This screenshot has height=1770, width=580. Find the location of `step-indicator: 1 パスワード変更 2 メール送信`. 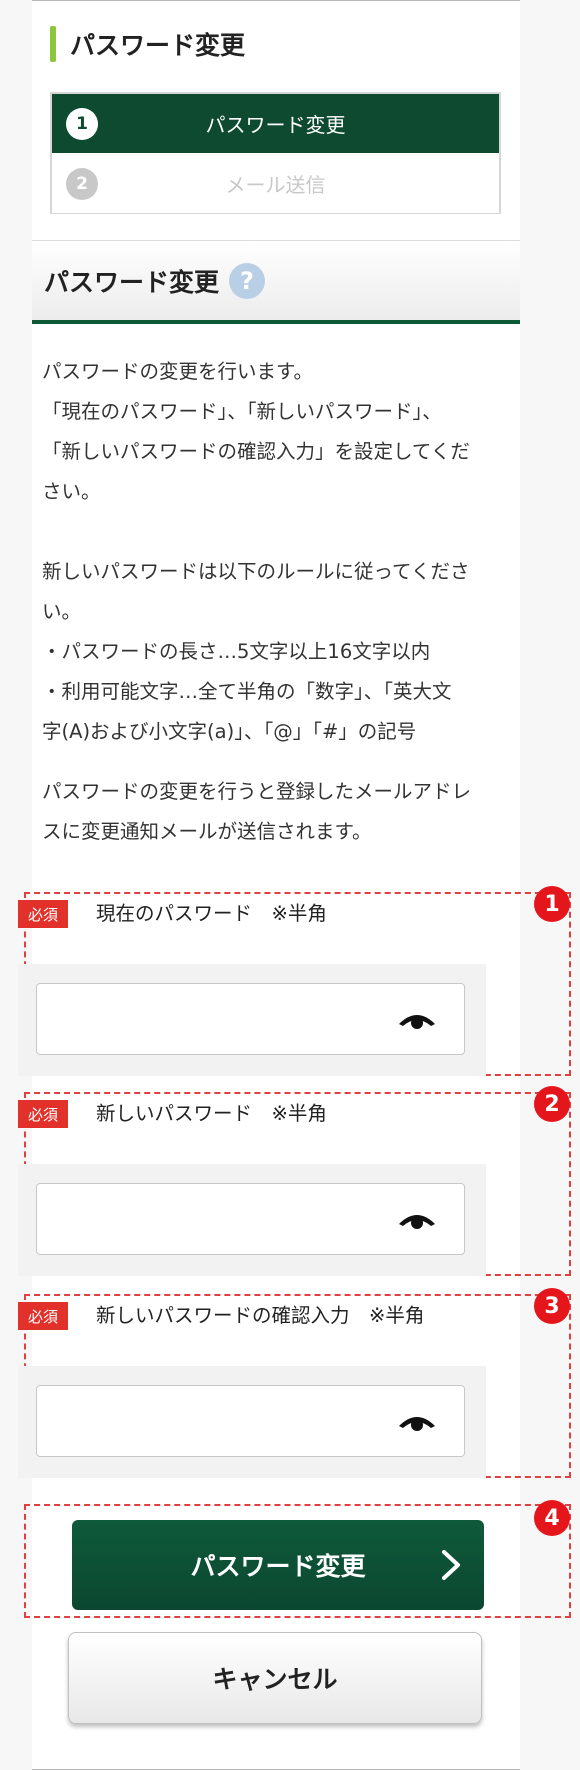

step-indicator: 1 パスワード変更 2 メール送信 is located at coordinates (275, 153).